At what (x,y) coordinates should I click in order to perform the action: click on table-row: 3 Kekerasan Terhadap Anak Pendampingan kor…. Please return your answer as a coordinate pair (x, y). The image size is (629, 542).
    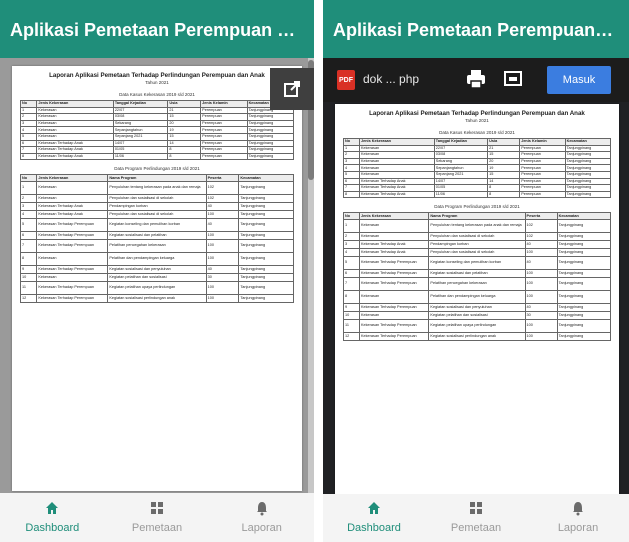
    Looking at the image, I should click on (477, 244).